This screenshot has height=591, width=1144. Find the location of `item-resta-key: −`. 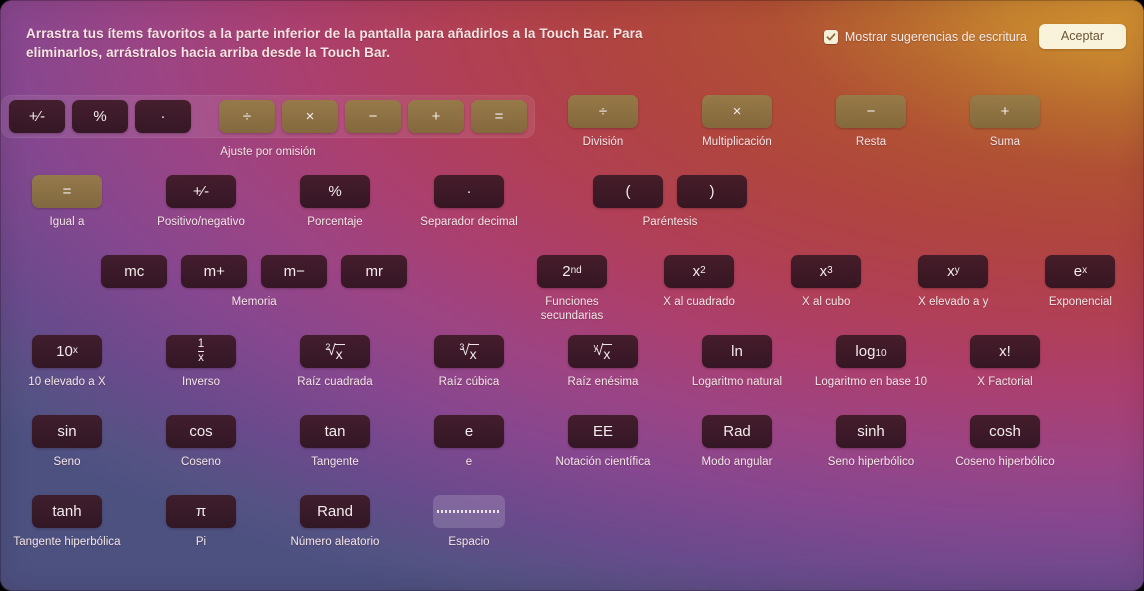

item-resta-key: − is located at coordinates (871, 111).